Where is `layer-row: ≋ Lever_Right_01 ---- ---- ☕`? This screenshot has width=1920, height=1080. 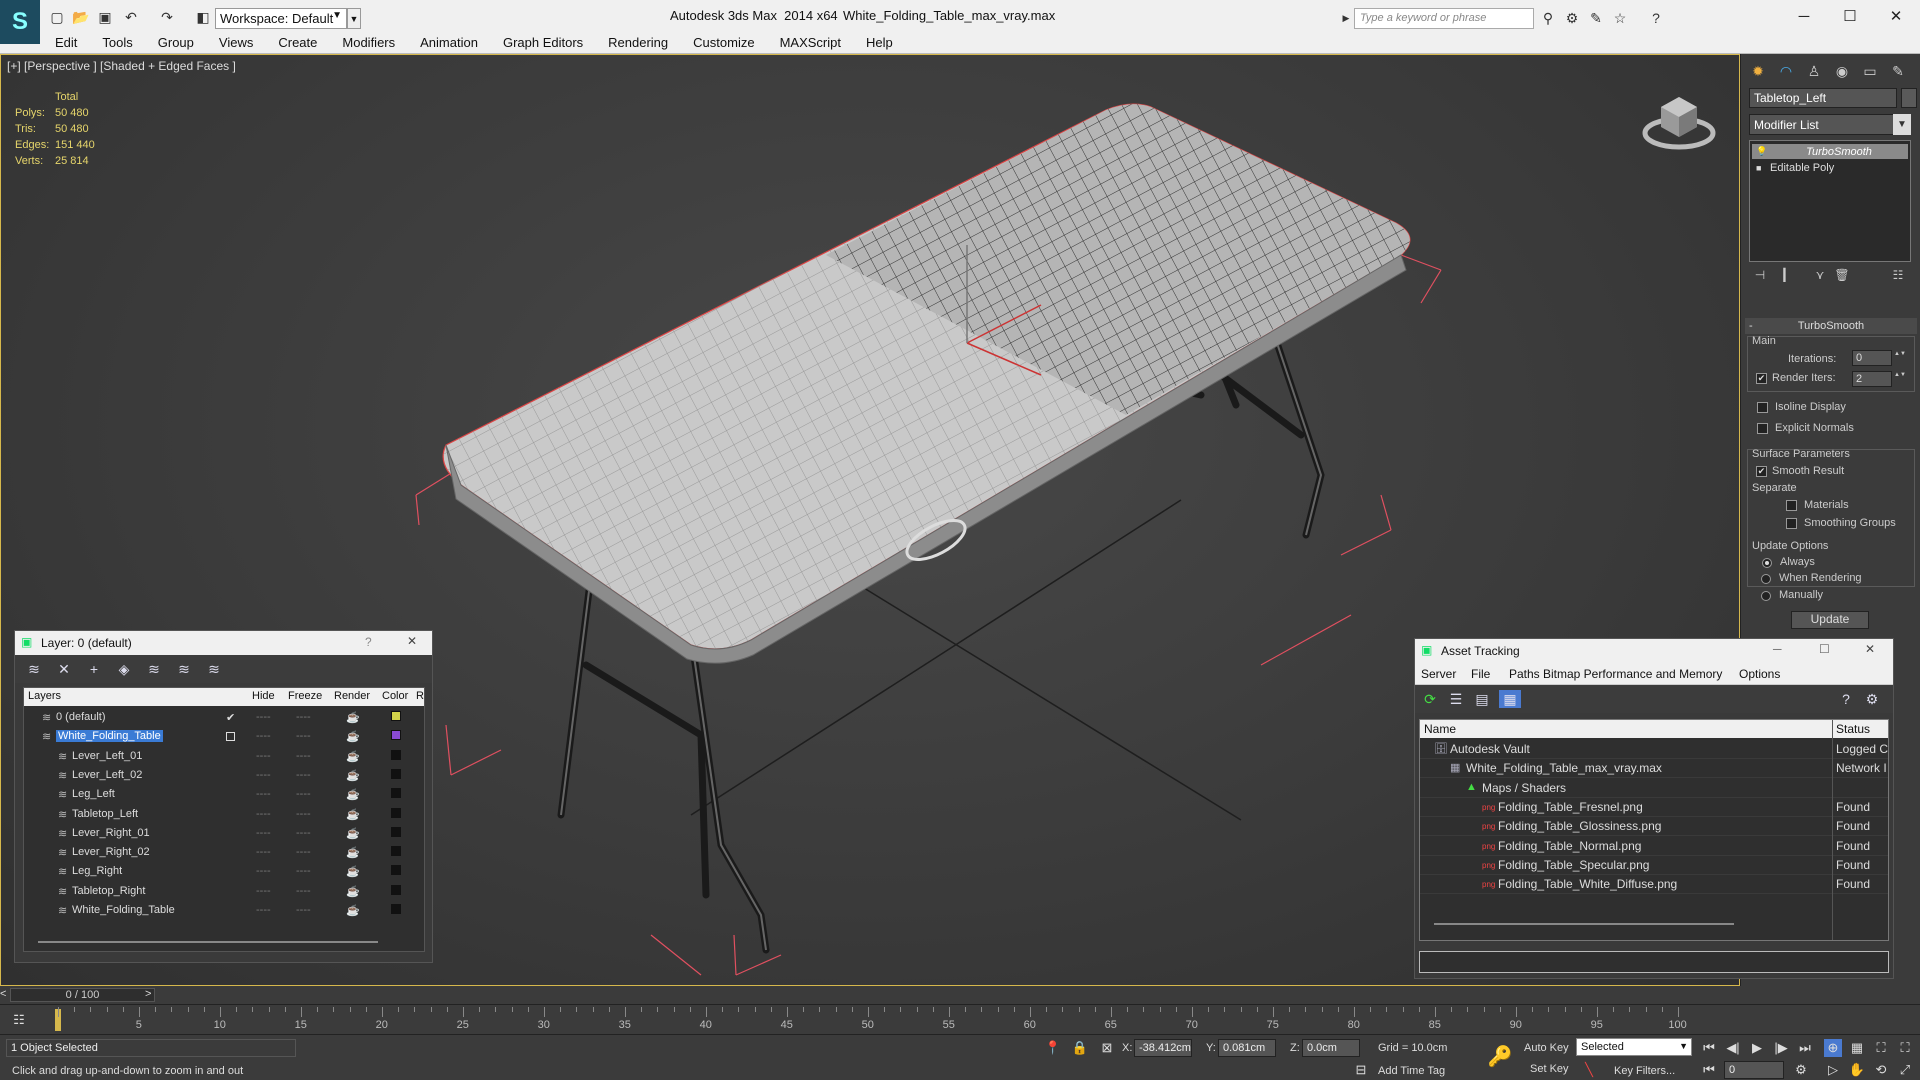
layer-row: ≋ Lever_Right_01 ---- ---- ☕ is located at coordinates (224, 833).